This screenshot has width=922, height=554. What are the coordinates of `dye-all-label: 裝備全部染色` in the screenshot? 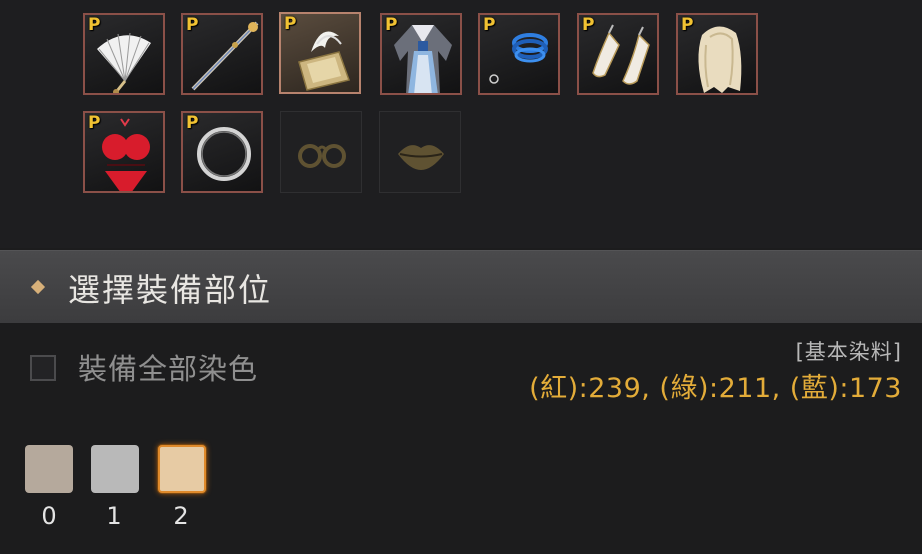 It's located at (168, 367).